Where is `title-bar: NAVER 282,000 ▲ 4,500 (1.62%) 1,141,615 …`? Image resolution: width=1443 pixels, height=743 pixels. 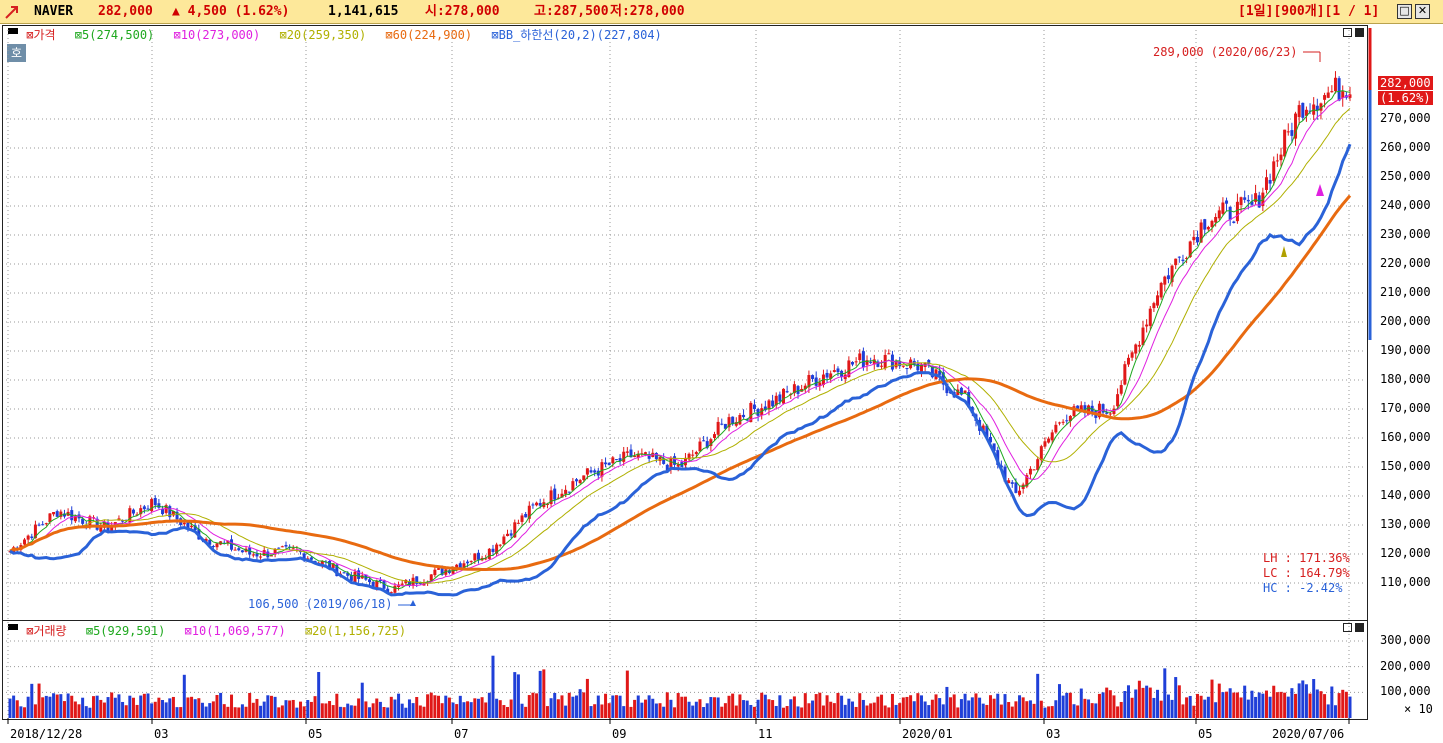
title-bar: NAVER 282,000 ▲ 4,500 (1.62%) 1,141,615 … is located at coordinates (721, 12).